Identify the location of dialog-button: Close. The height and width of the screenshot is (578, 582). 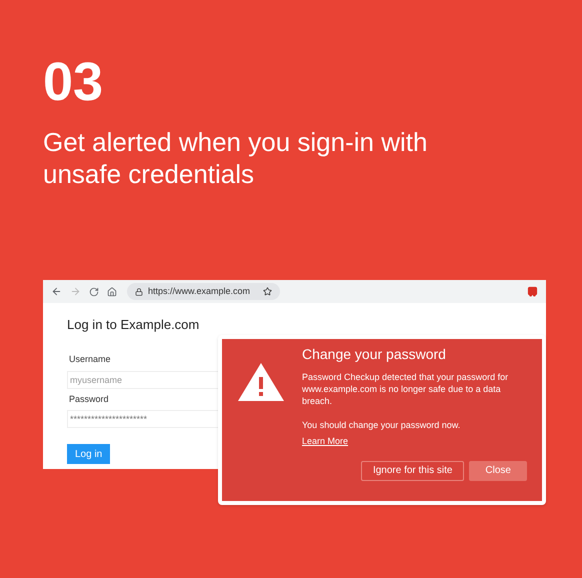
(498, 471).